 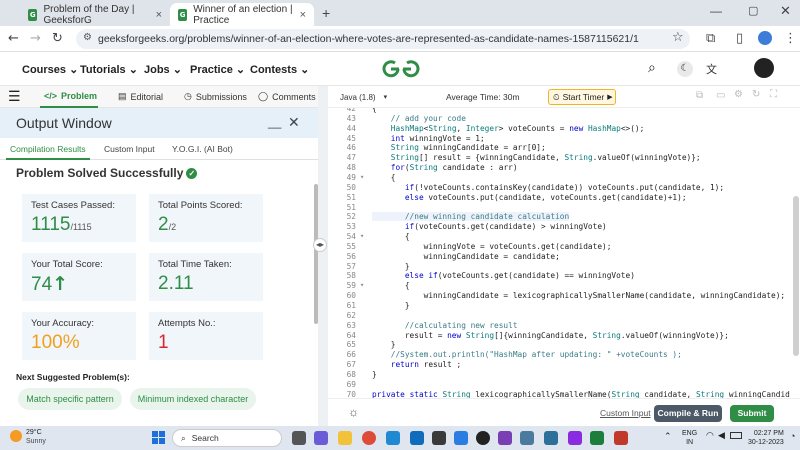 What do you see at coordinates (215, 96) in the screenshot?
I see `tab-submissions: ◷ Submissions` at bounding box center [215, 96].